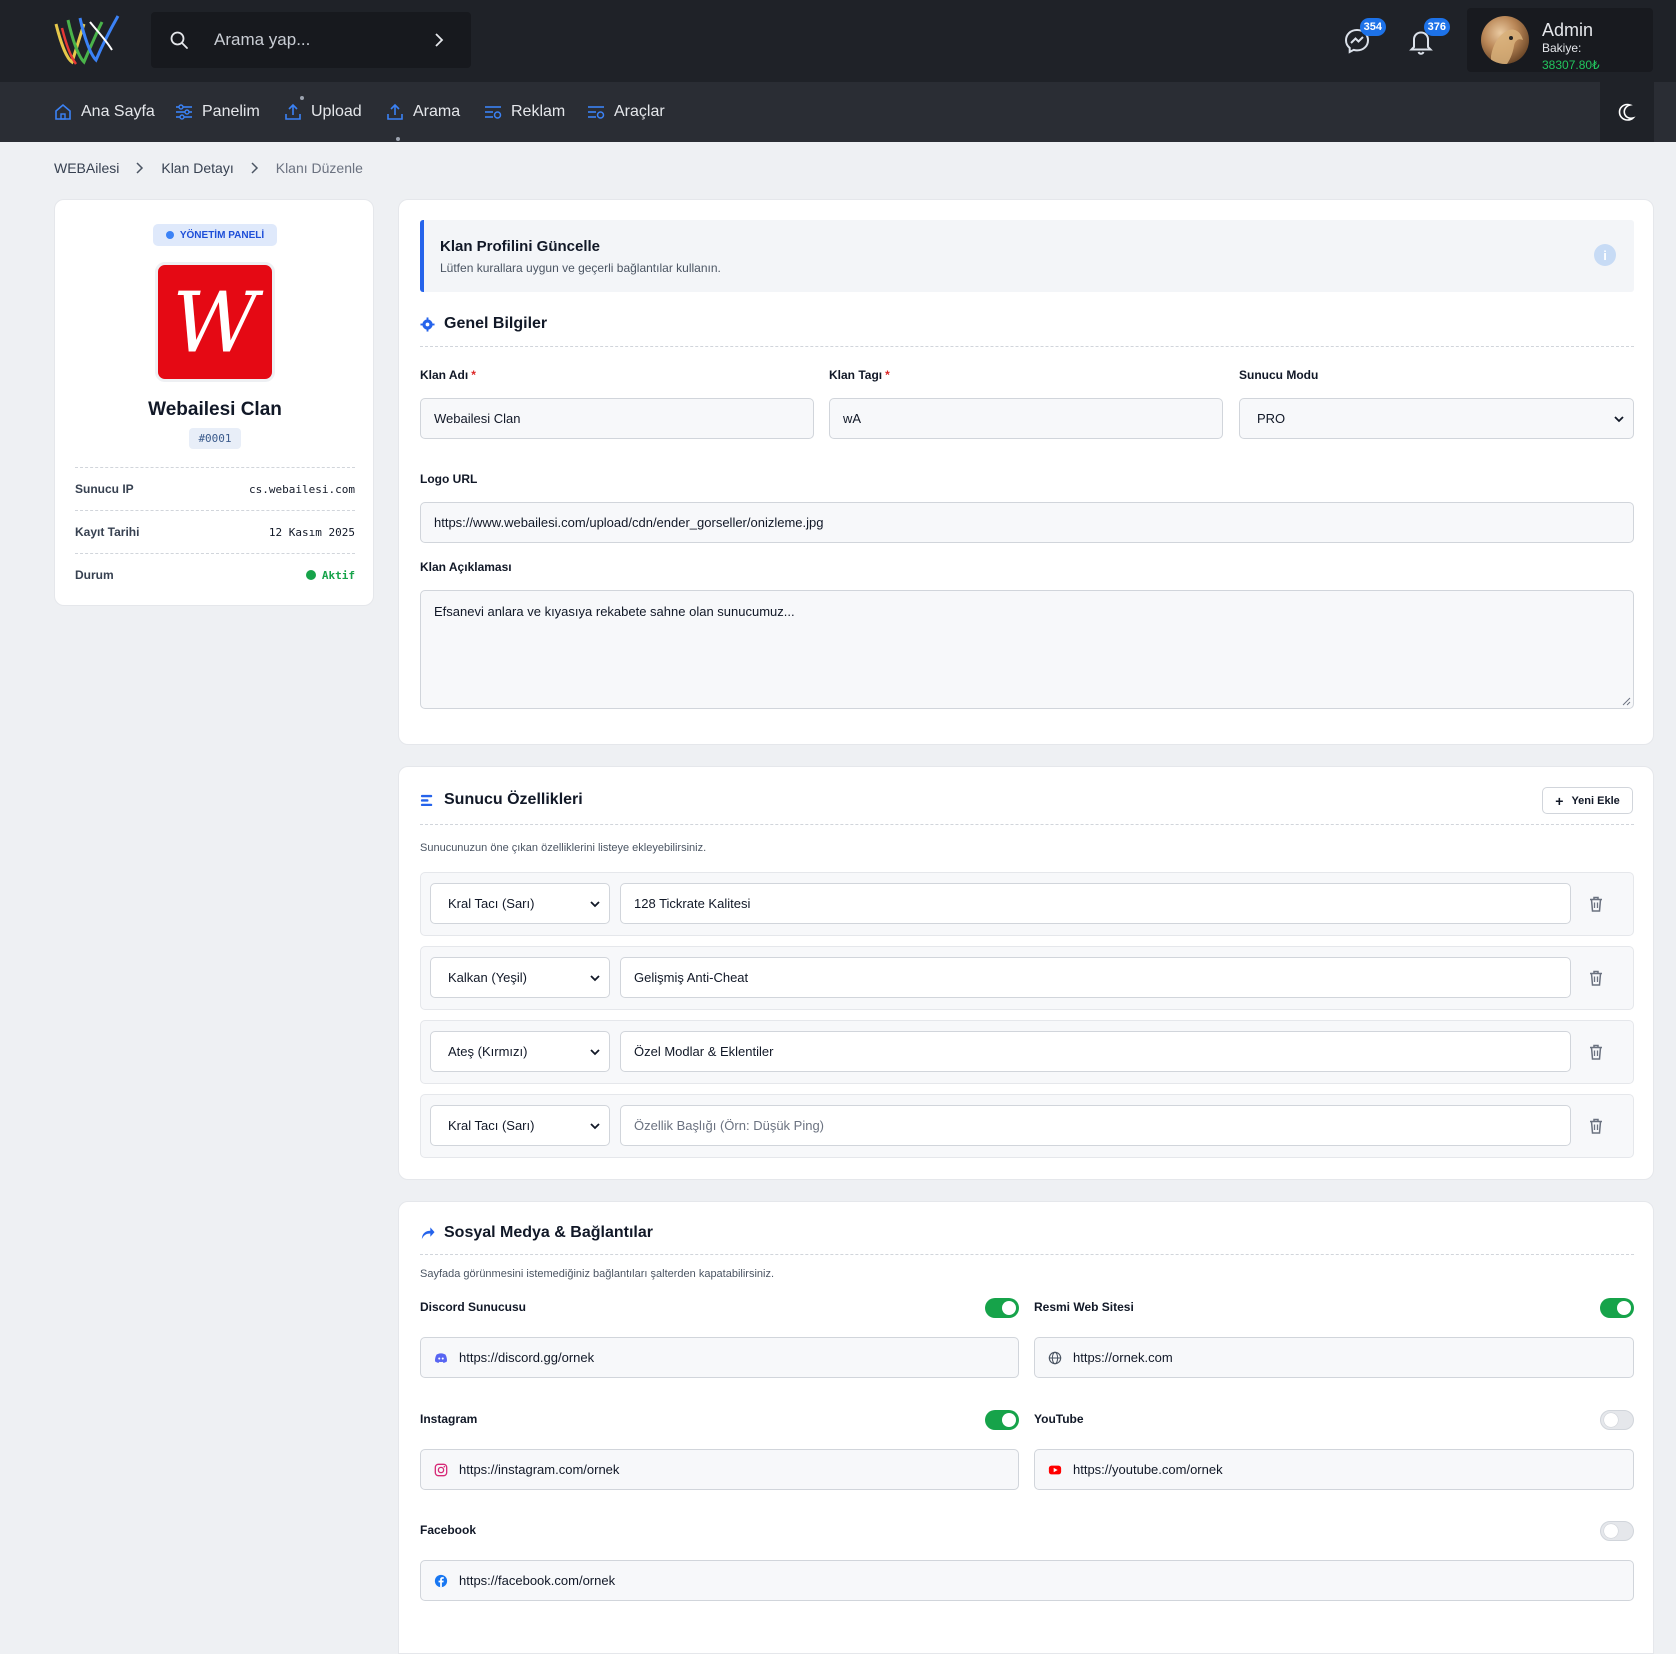 Image resolution: width=1676 pixels, height=1654 pixels. Describe the element at coordinates (302, 489) in the screenshot. I see `info-value: cs.webailesi.com` at that location.